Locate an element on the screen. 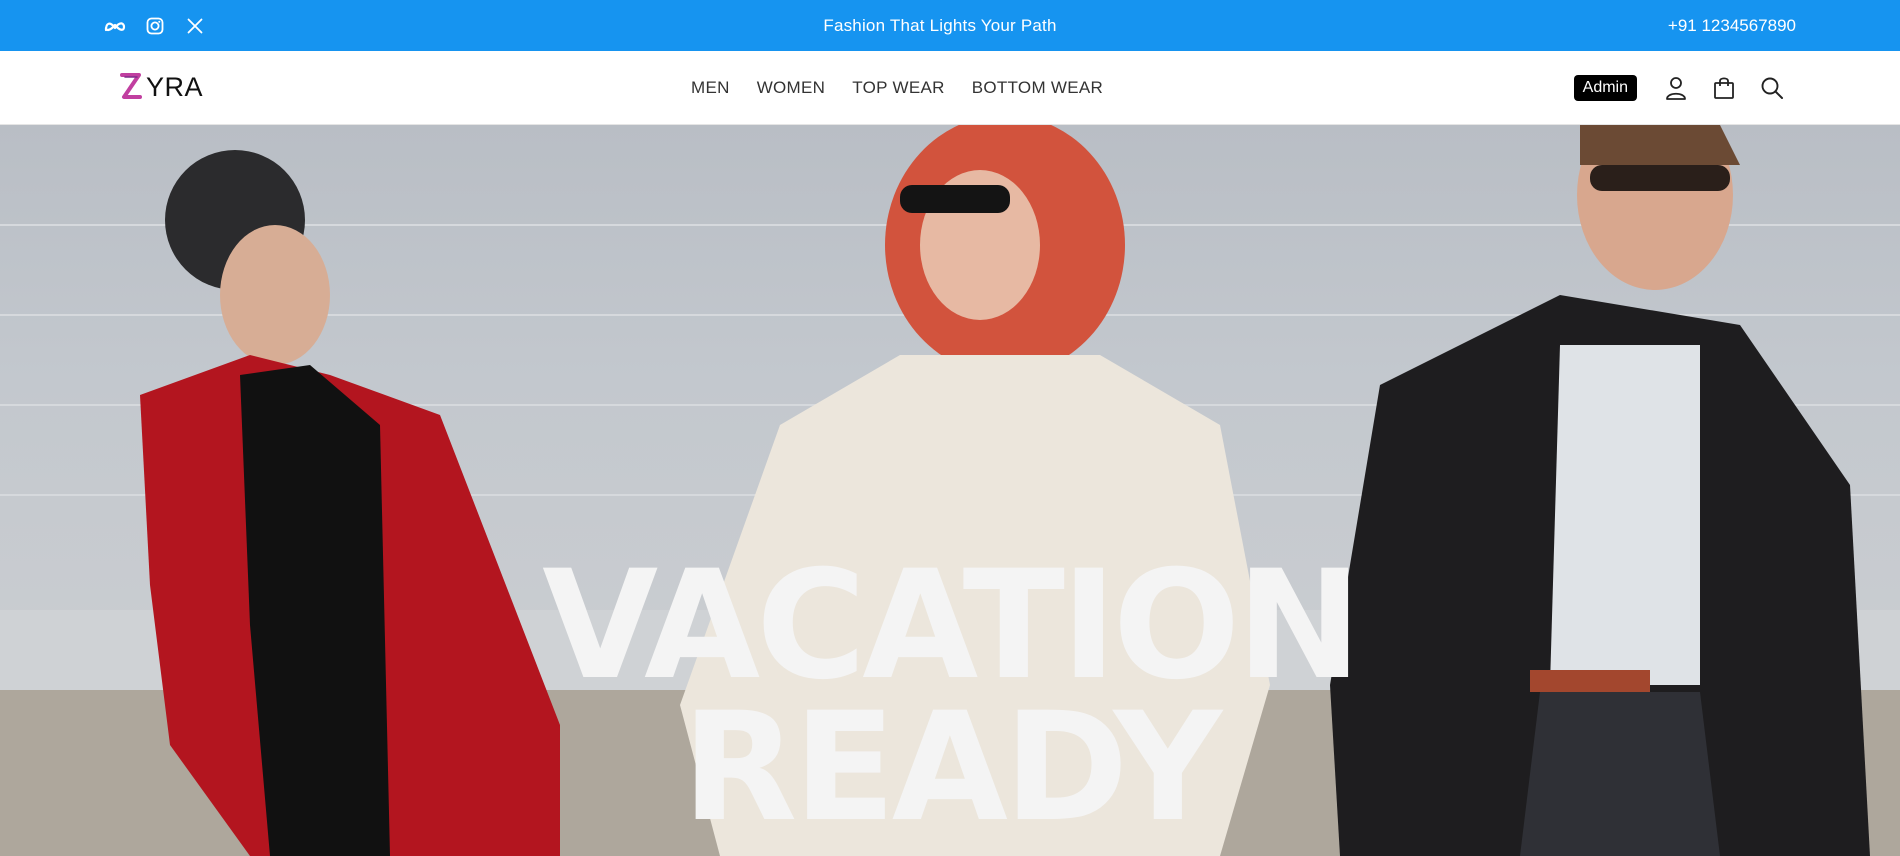 Image resolution: width=1900 pixels, height=856 pixels. menu-item-top-wear: TOP WEAR is located at coordinates (898, 88).